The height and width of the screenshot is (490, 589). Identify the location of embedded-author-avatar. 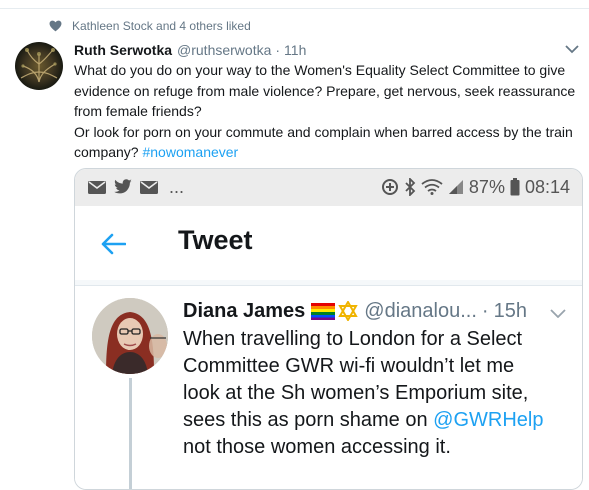
(130, 336).